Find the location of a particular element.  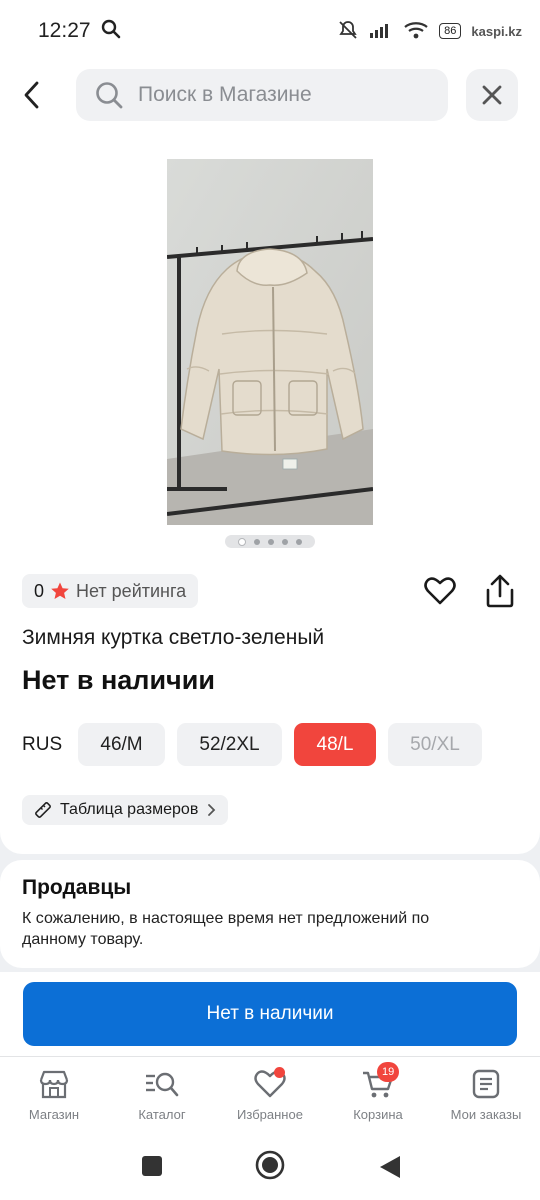

nav-label: Избранное is located at coordinates (270, 1114).